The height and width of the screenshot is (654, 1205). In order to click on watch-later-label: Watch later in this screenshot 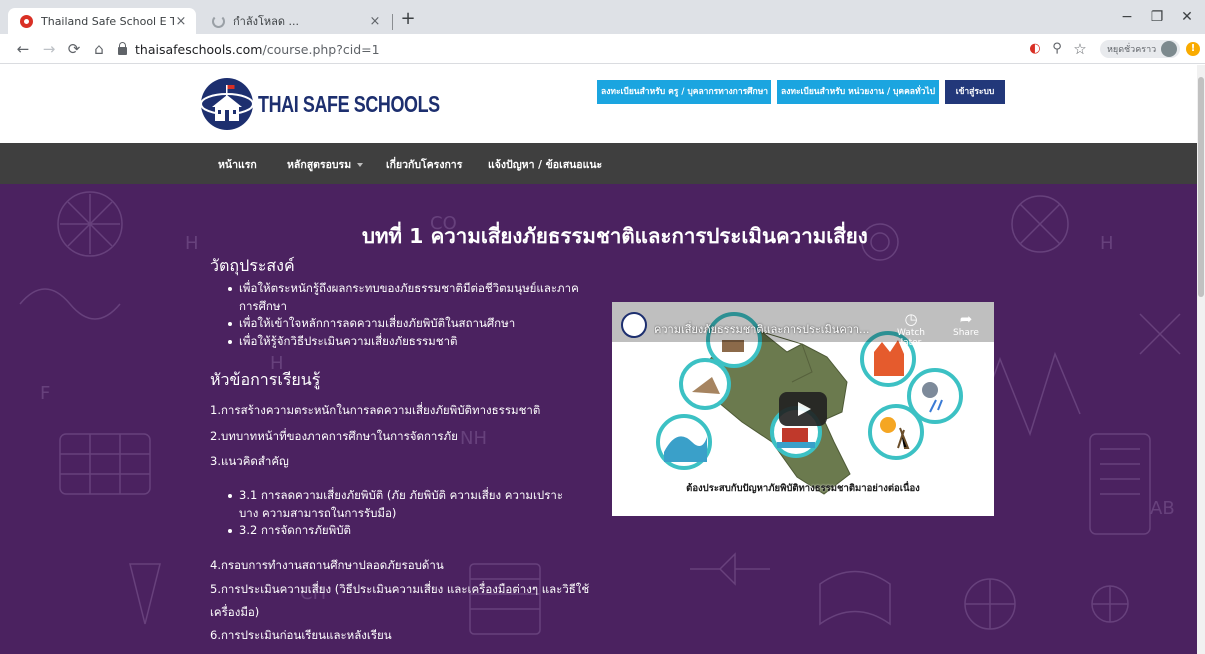, I will do `click(911, 338)`.